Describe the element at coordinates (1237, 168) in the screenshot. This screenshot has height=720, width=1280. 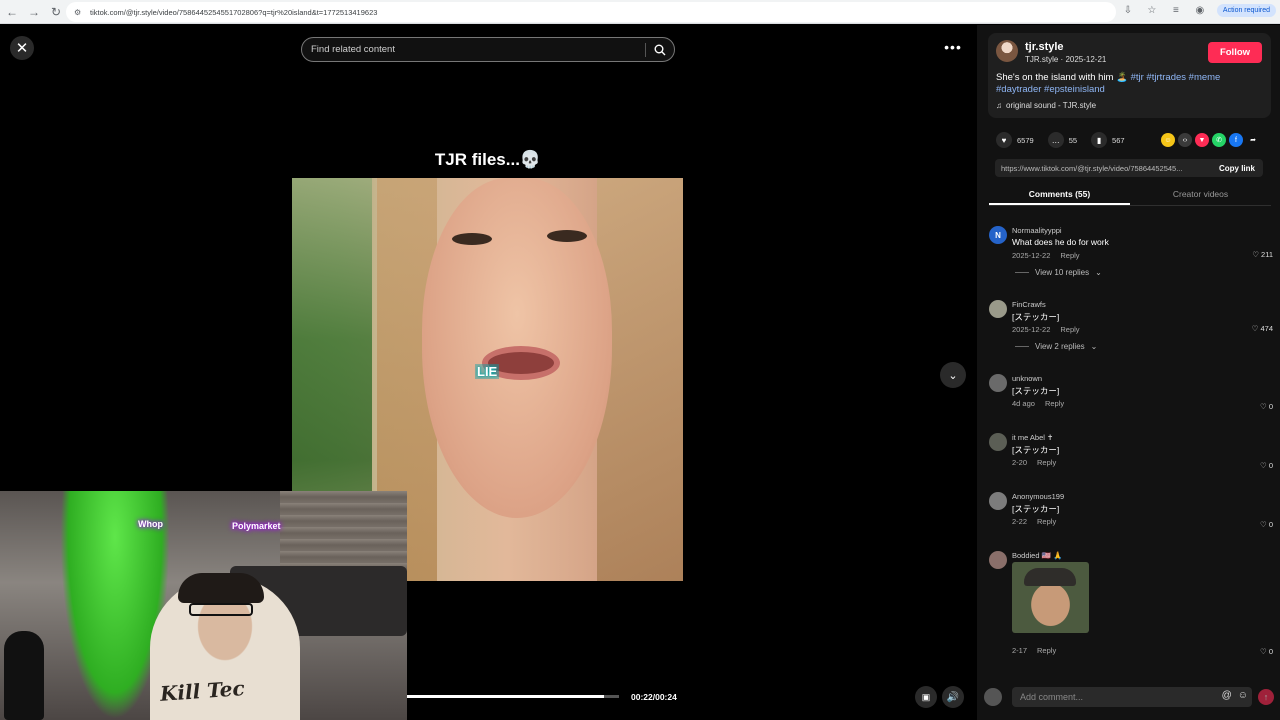
I see `copy-link-button: Copy link` at that location.